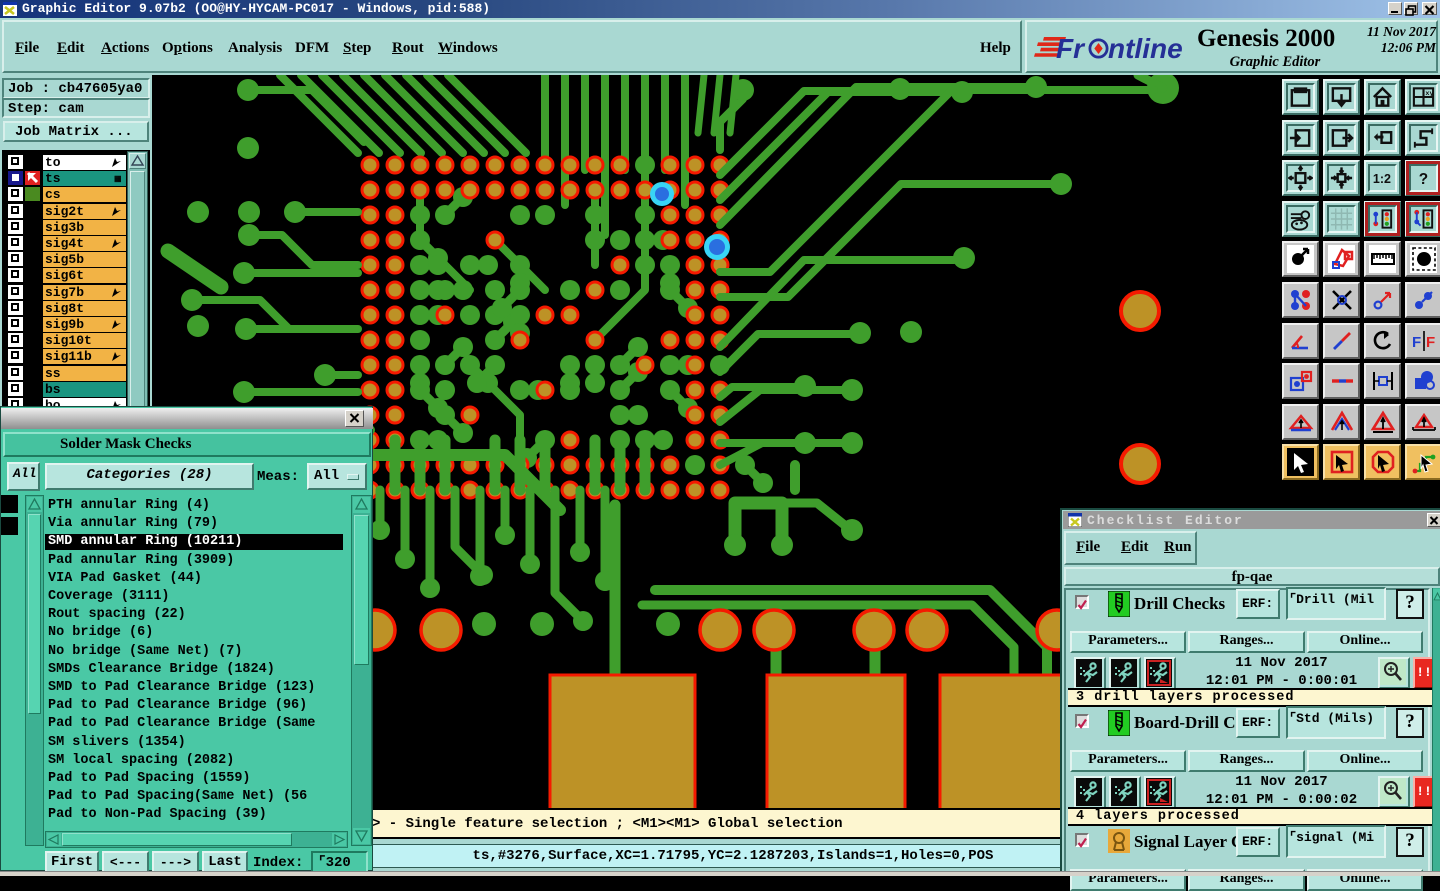 The height and width of the screenshot is (891, 1440). Describe the element at coordinates (1145, 48) in the screenshot. I see `svg-text: ntline` at that location.